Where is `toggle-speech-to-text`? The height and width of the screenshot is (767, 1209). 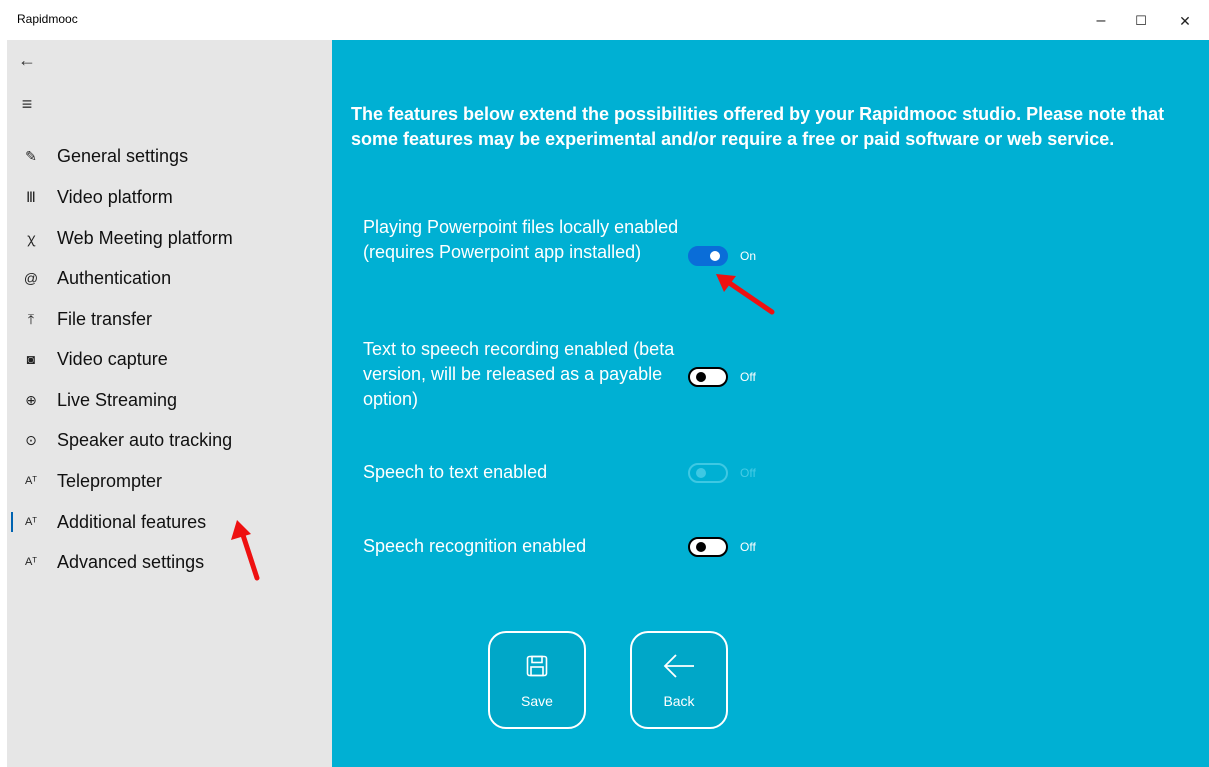
toggle-speech-to-text is located at coordinates (708, 473).